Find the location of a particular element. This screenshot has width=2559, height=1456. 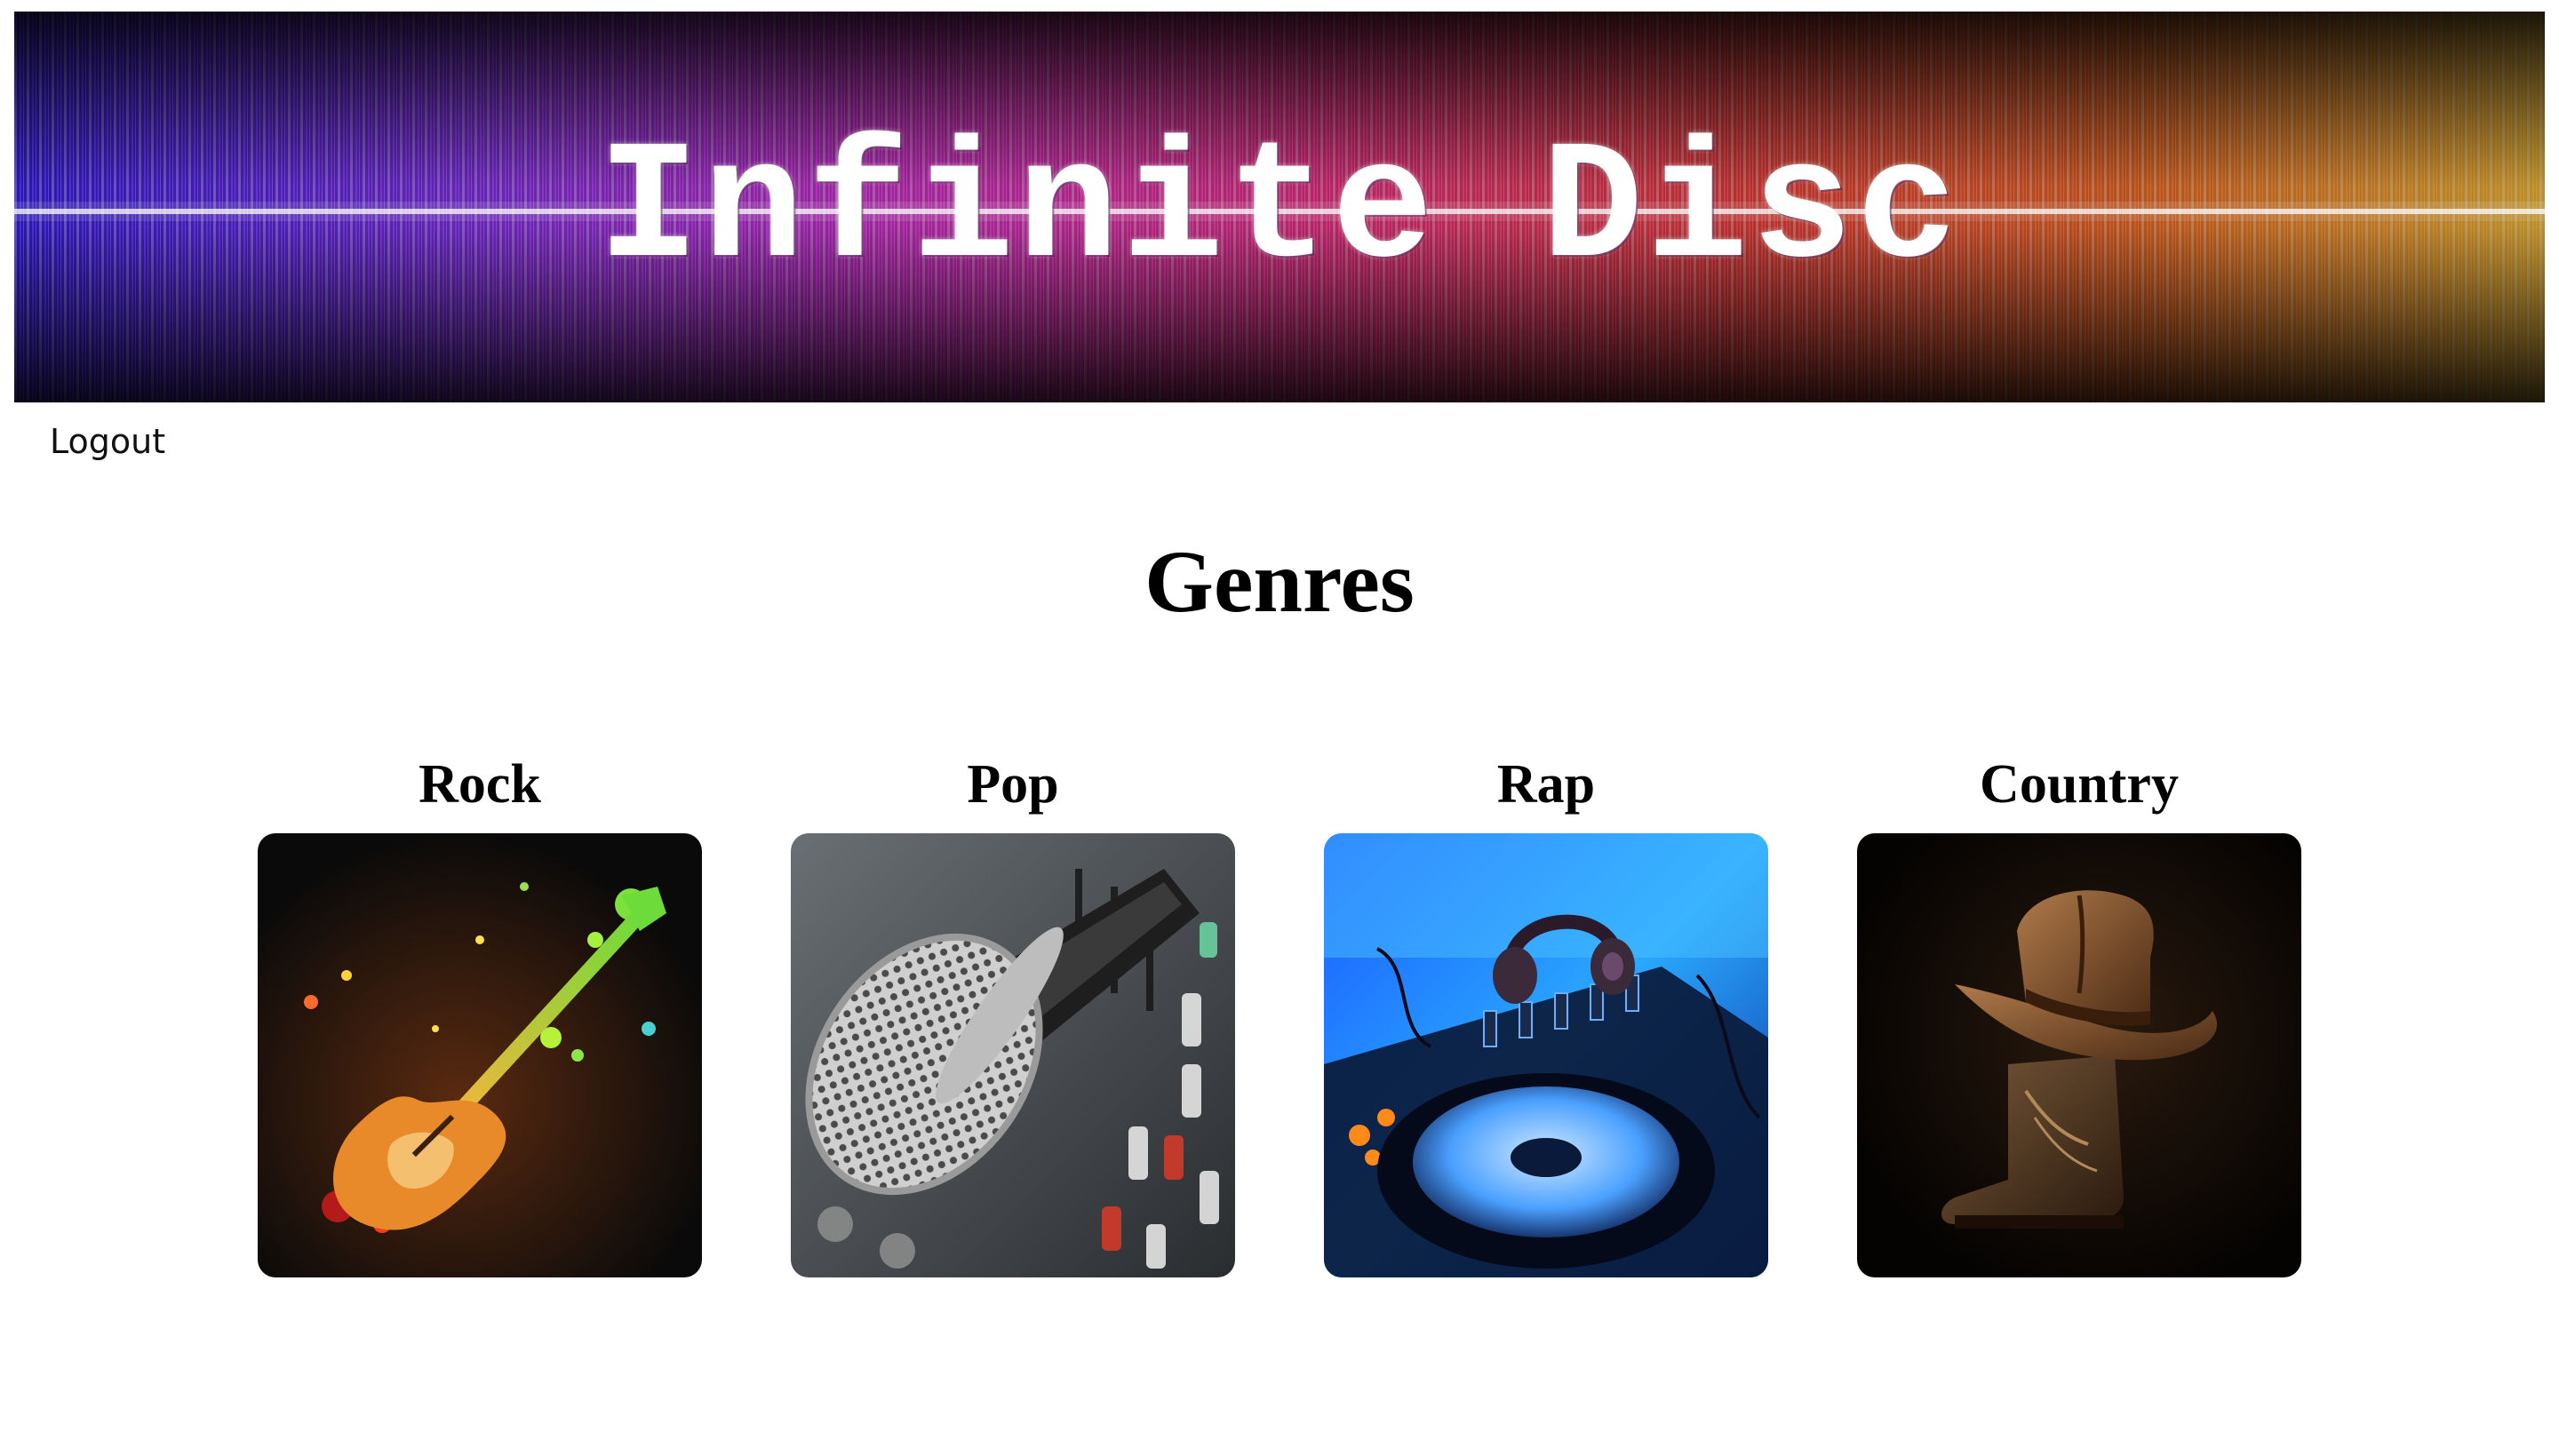

genre-card-rap: Rap is located at coordinates (1546, 1014).